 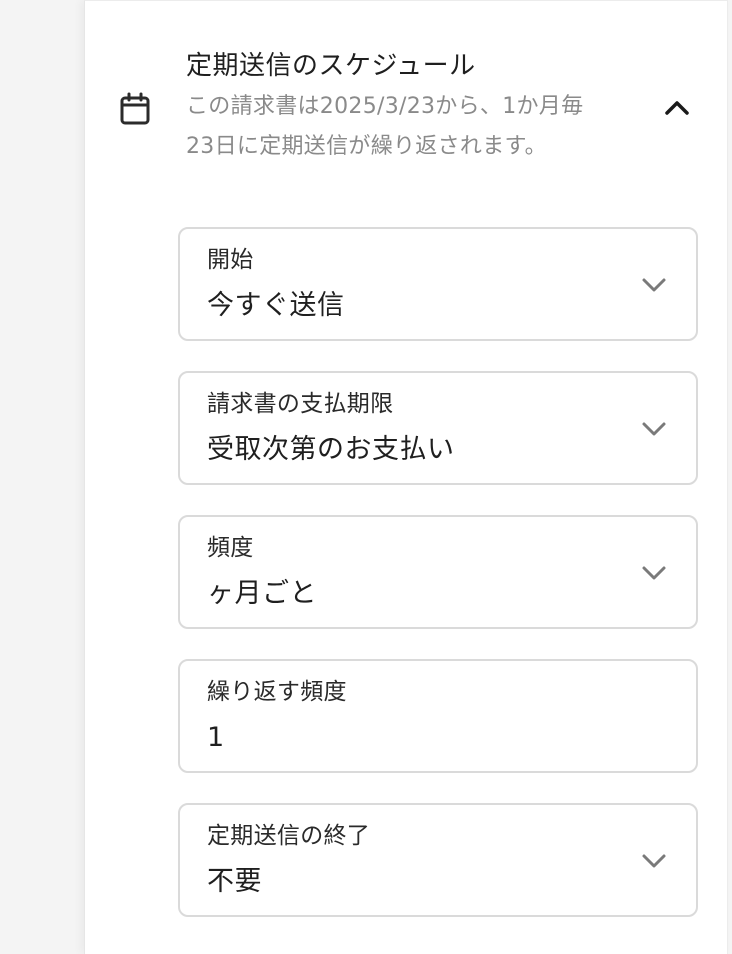 I want to click on start-value: 今すぐ送信, so click(x=276, y=305).